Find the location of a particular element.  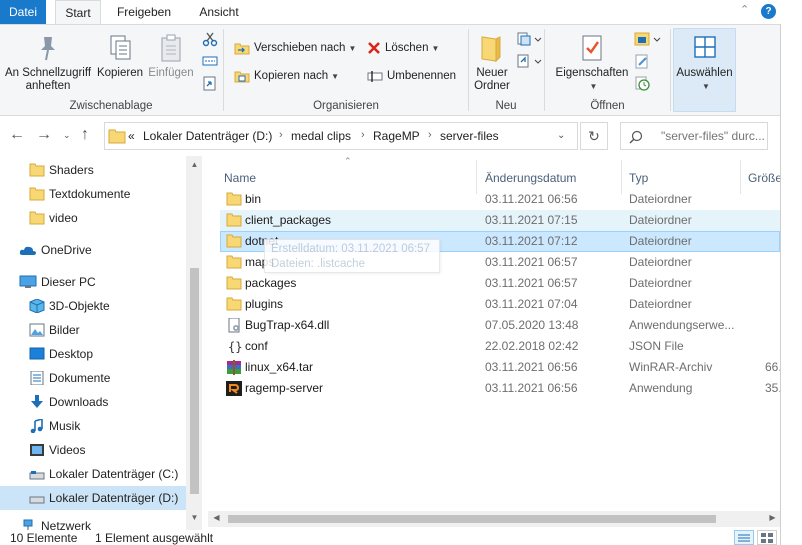

nav-item-desktop: Desktop is located at coordinates (93, 354).